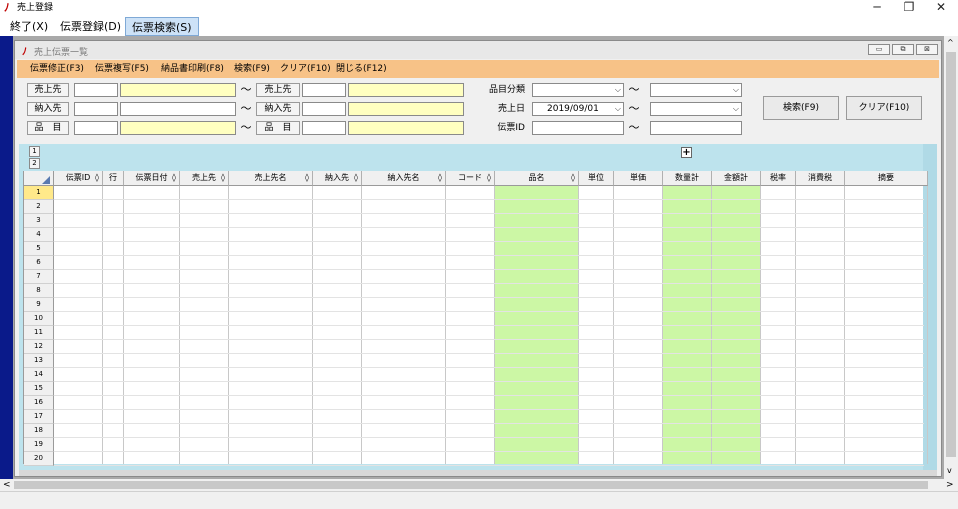  What do you see at coordinates (48, 109) in the screenshot?
I see `delivery-from-button: 納入先` at bounding box center [48, 109].